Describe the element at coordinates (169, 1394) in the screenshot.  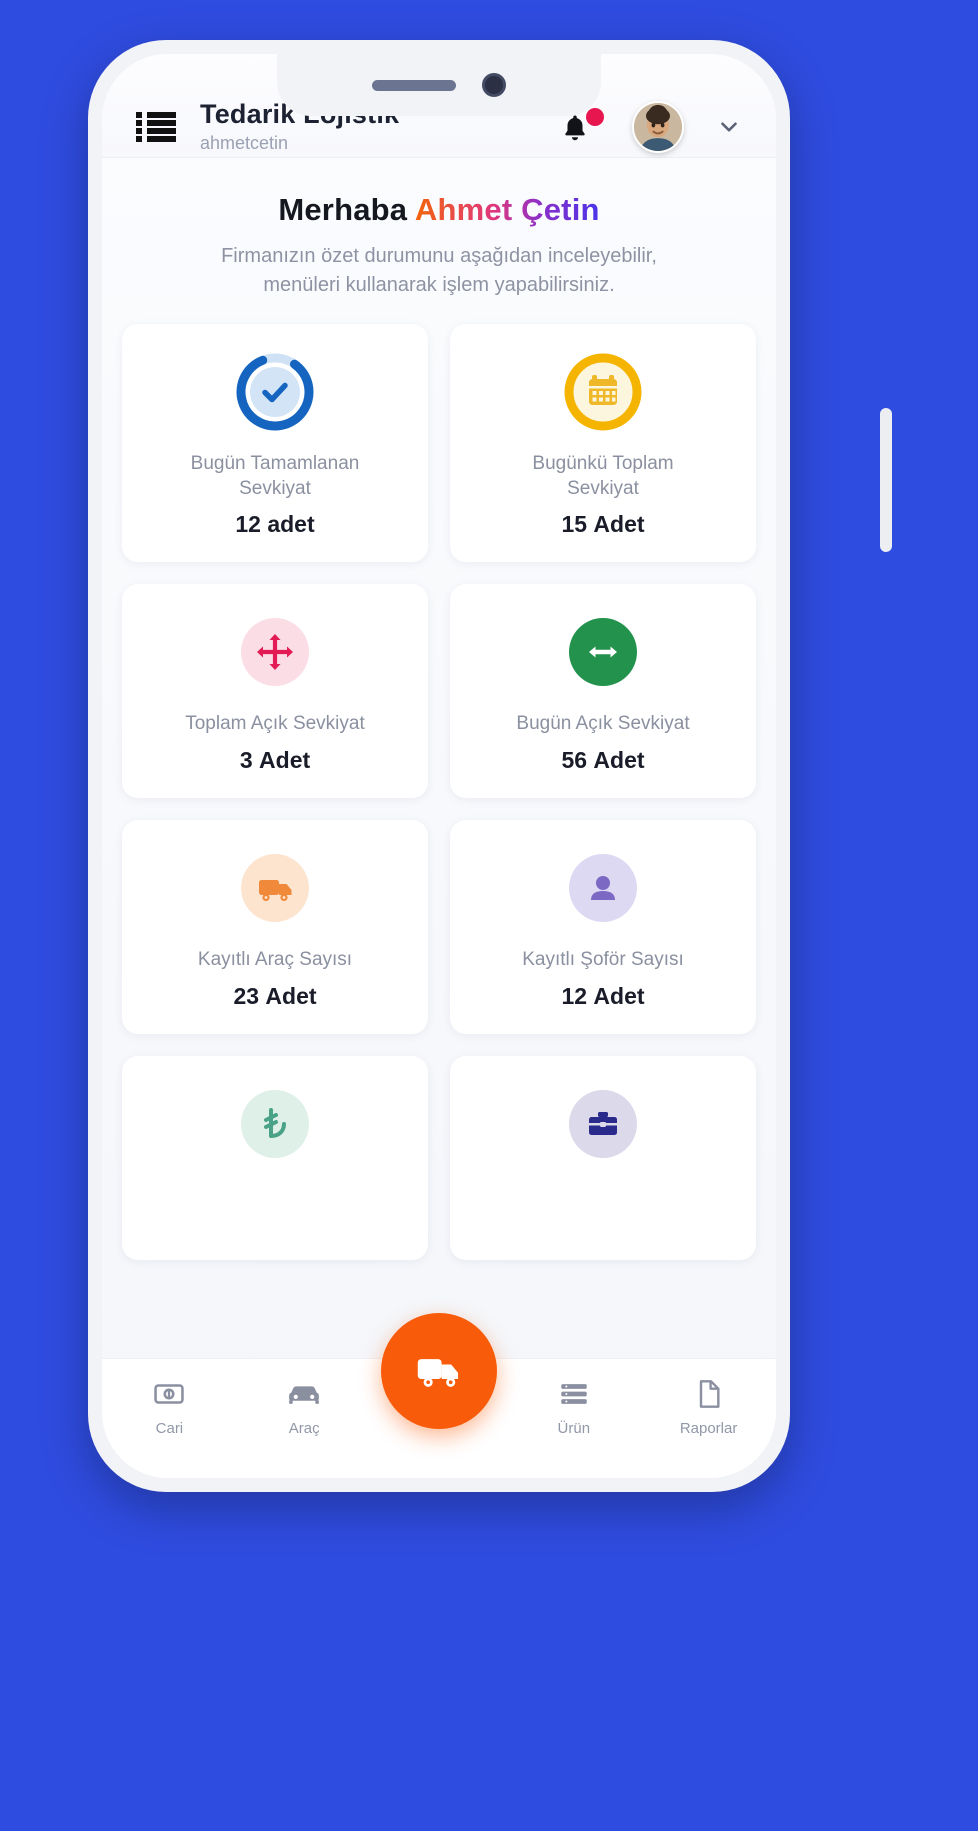
I see `cash-icon` at that location.